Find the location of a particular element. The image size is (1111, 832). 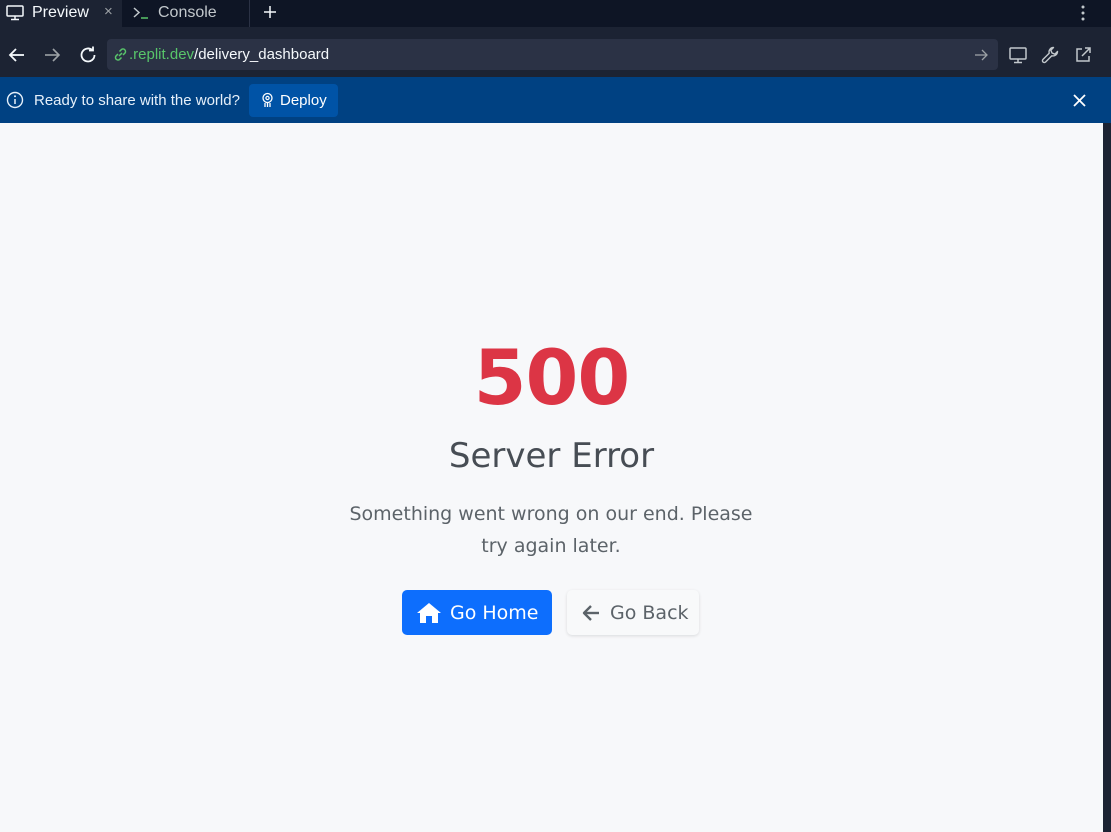

home-icon is located at coordinates (429, 613).